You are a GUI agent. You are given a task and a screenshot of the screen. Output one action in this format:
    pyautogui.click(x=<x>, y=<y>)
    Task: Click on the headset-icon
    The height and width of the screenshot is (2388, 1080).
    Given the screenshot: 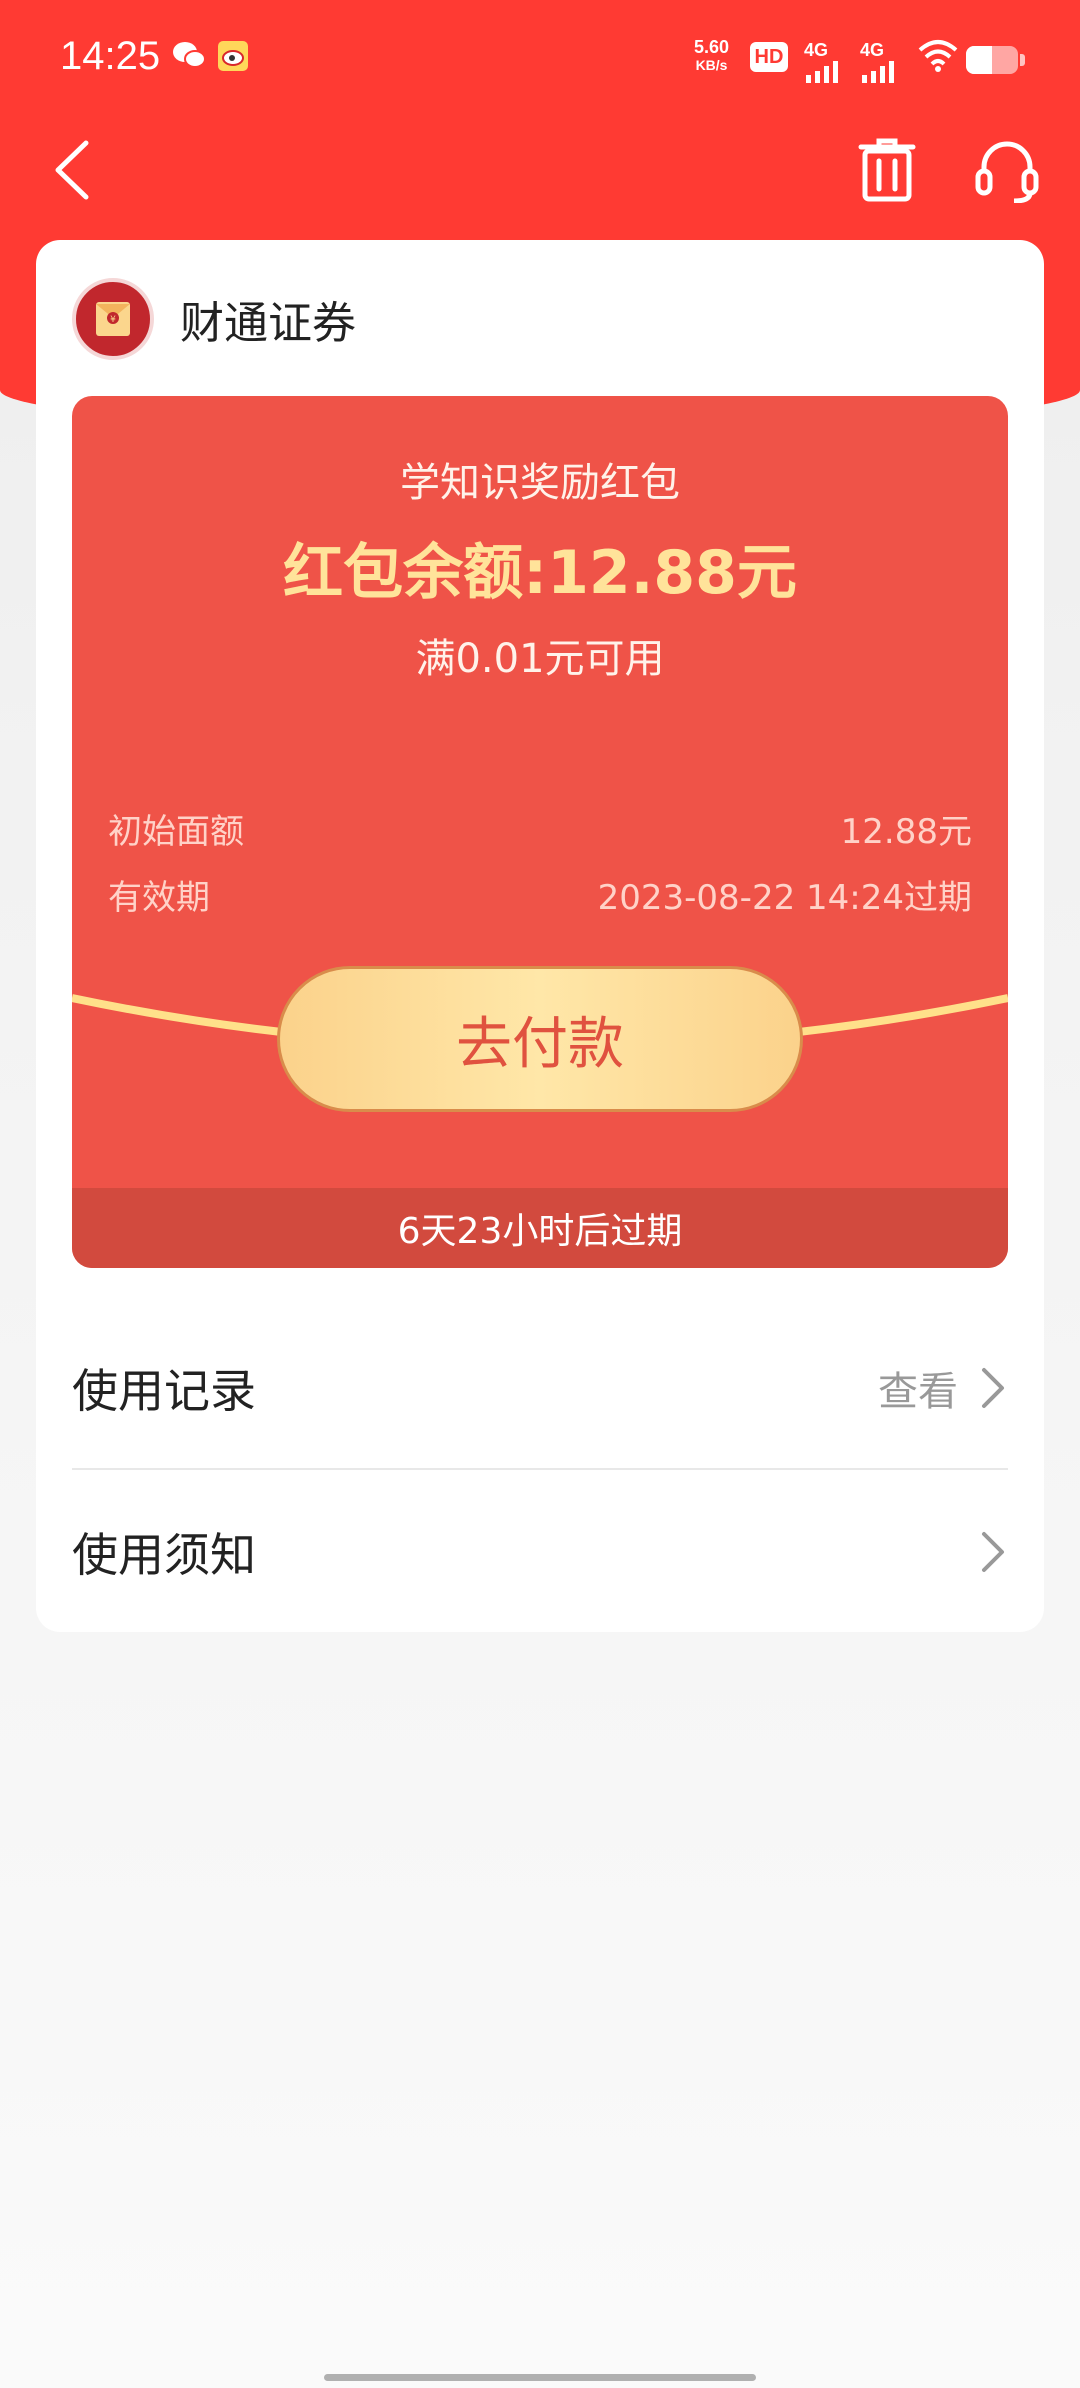 What is the action you would take?
    pyautogui.click(x=1007, y=172)
    